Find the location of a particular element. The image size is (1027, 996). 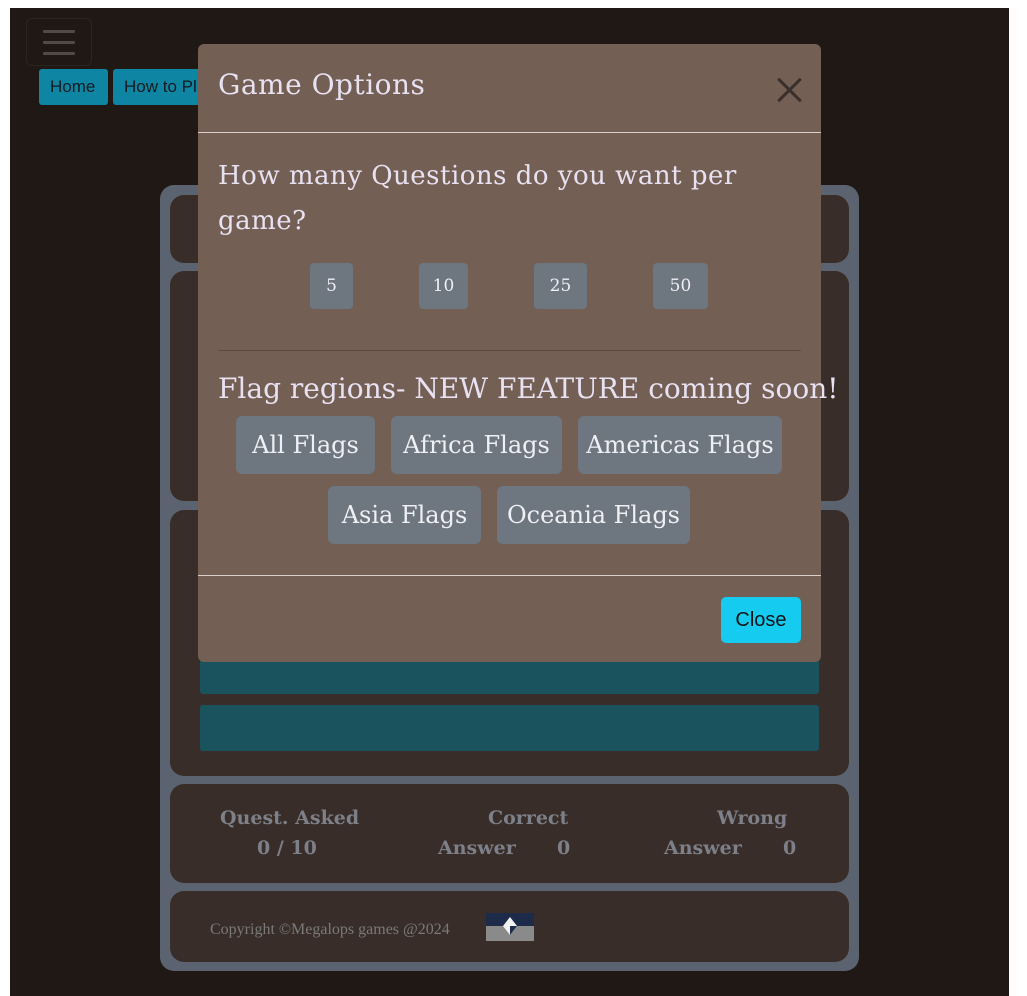

close-icon is located at coordinates (790, 90).